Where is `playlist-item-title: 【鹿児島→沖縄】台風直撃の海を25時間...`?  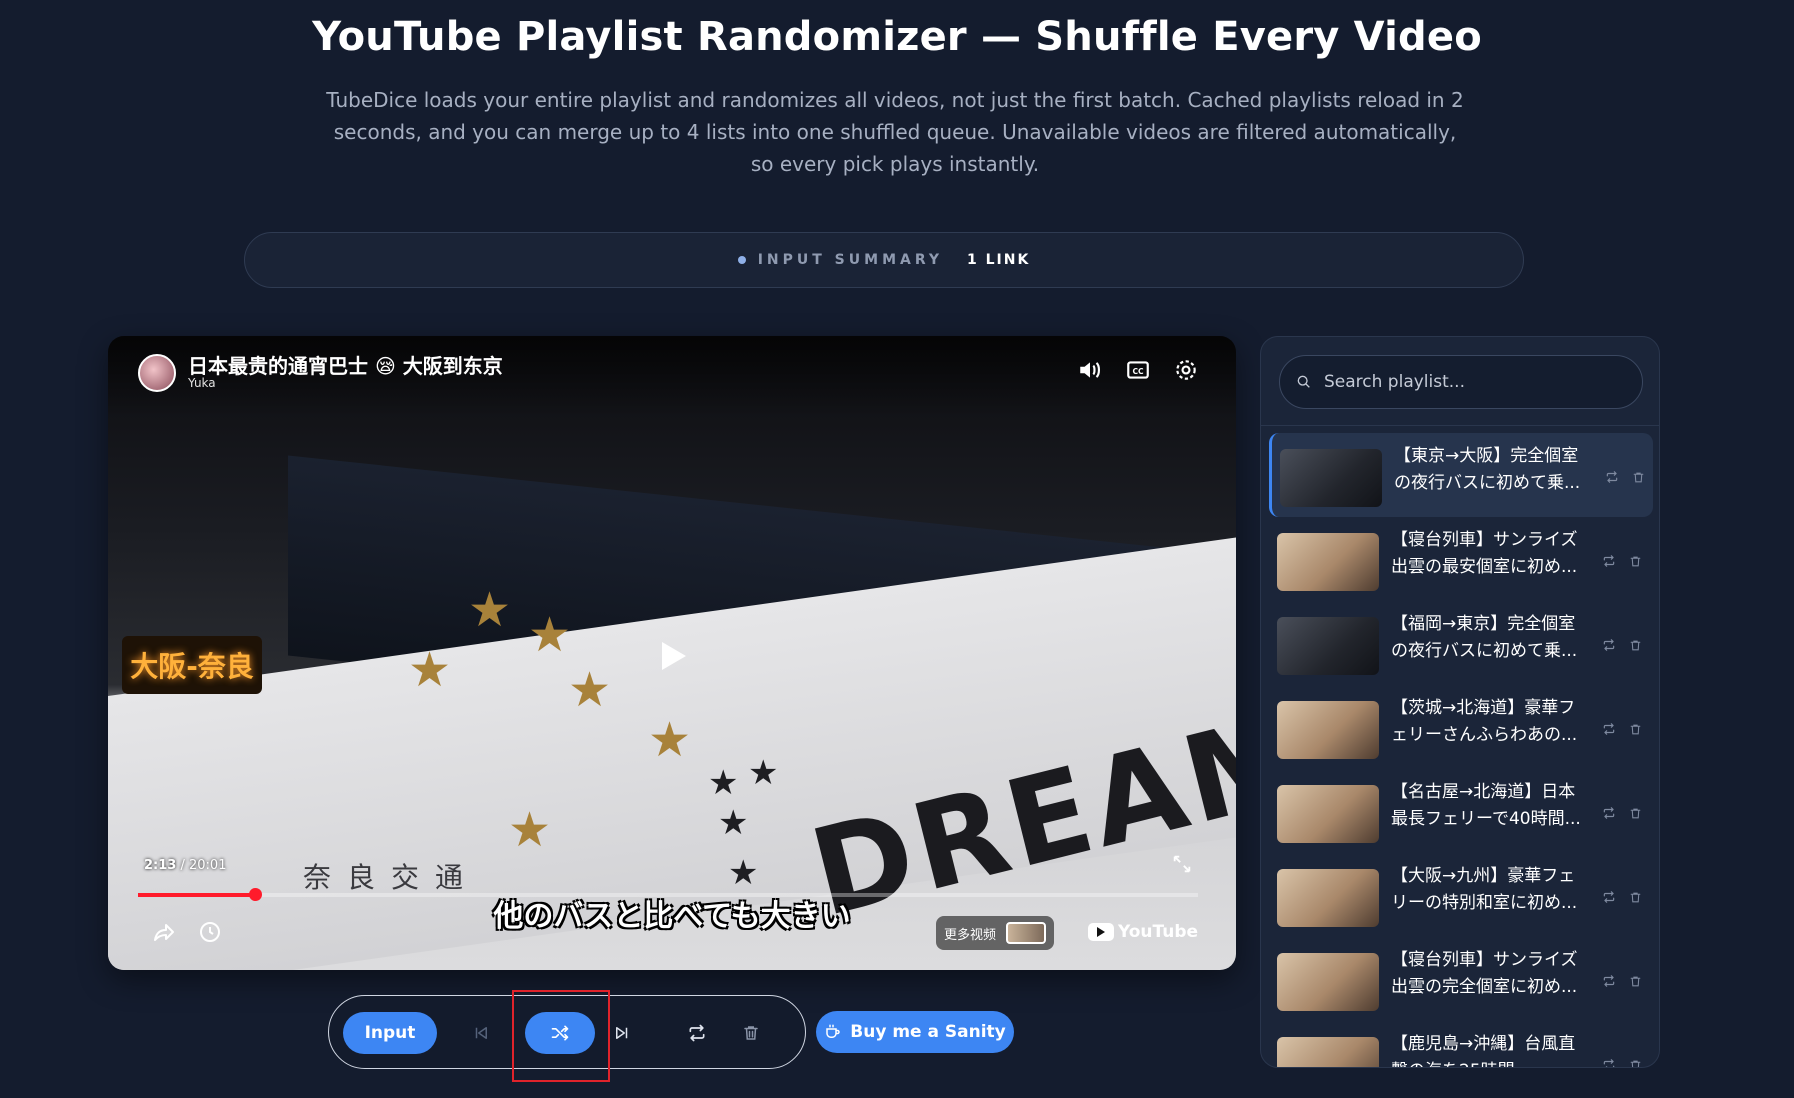
playlist-item-title: 【鹿児島→沖縄】台風直撃の海を25時間... is located at coordinates (1483, 1050).